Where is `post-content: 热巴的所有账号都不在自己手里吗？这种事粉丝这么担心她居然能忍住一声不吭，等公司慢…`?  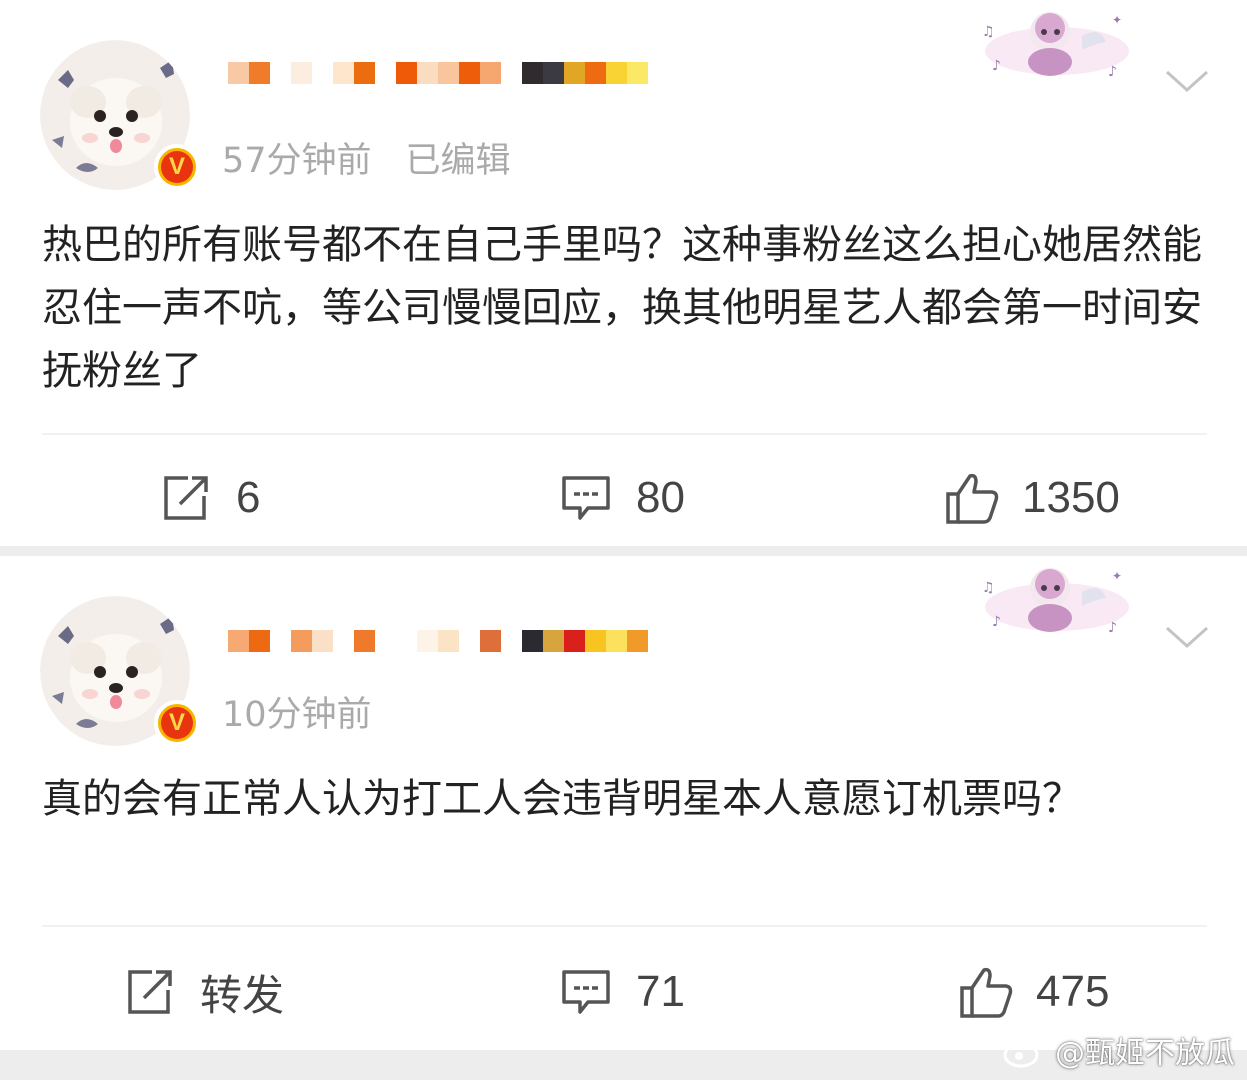
post-content: 热巴的所有账号都不在自己手里吗？这种事粉丝这么担心她居然能忍住一声不吭，等公司慢… is located at coordinates (622, 308).